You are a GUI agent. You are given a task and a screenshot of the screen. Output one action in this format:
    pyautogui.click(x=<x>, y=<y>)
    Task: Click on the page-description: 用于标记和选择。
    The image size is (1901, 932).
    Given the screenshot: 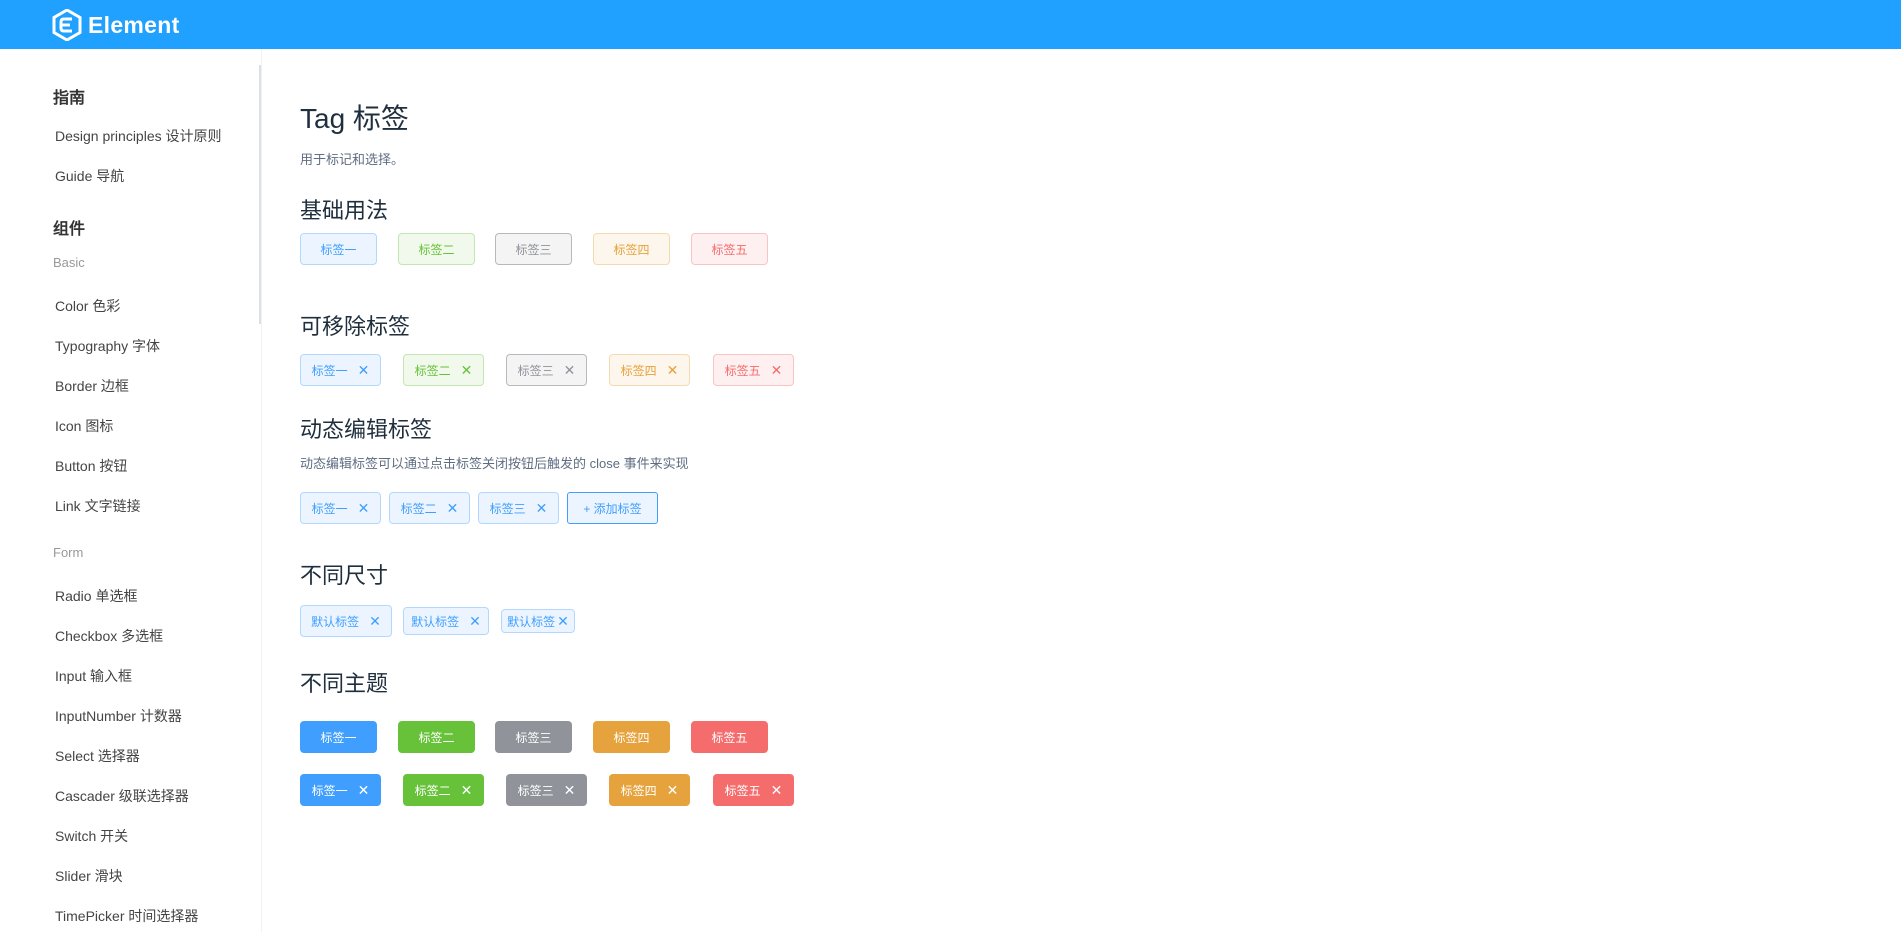 What is the action you would take?
    pyautogui.click(x=352, y=159)
    